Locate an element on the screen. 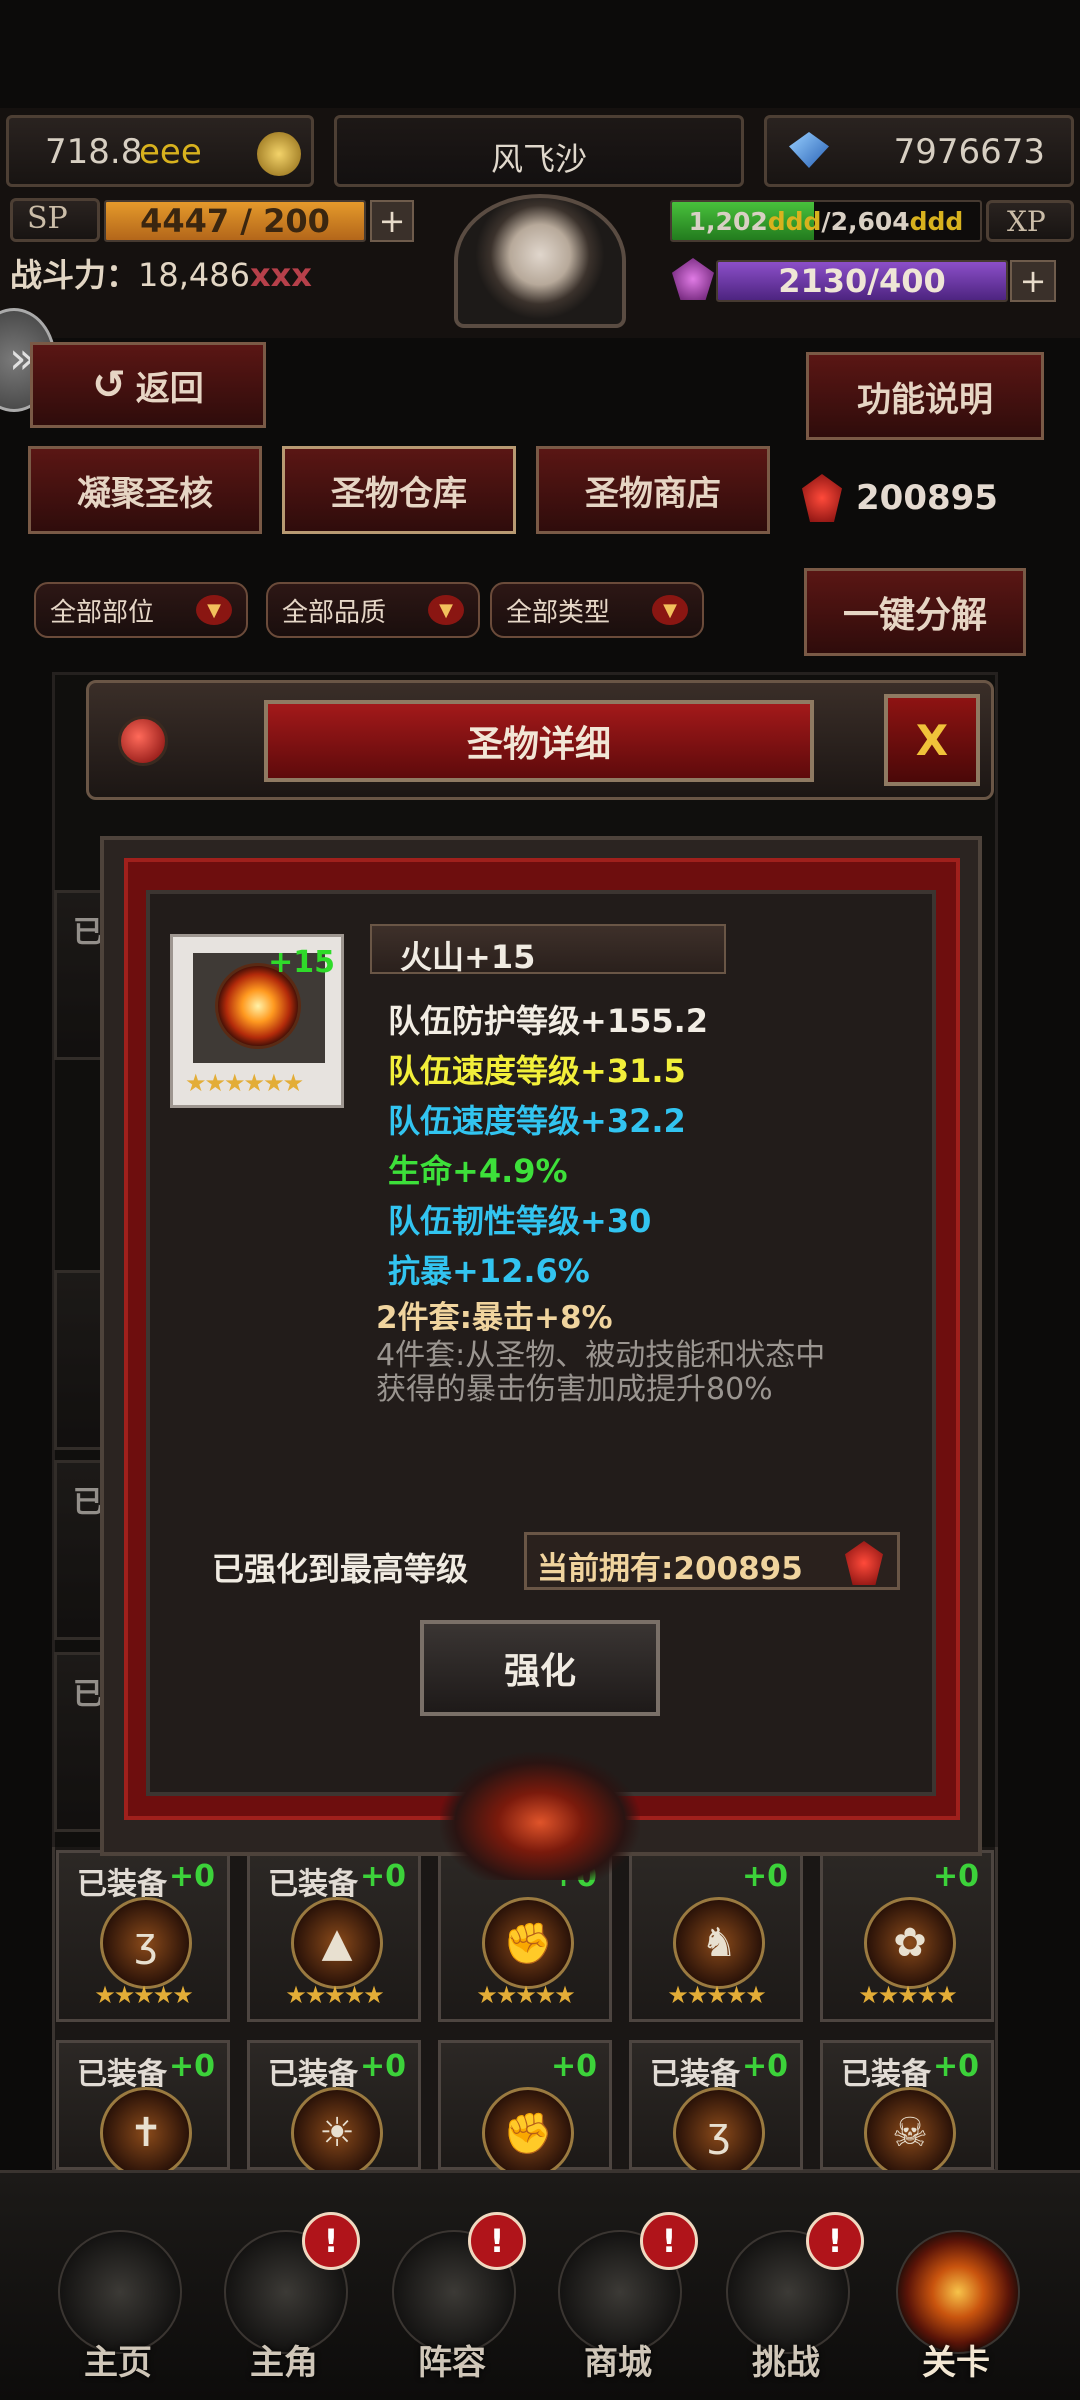 This screenshot has width=1080, height=2400. relic-name: 火山+15 is located at coordinates (468, 957).